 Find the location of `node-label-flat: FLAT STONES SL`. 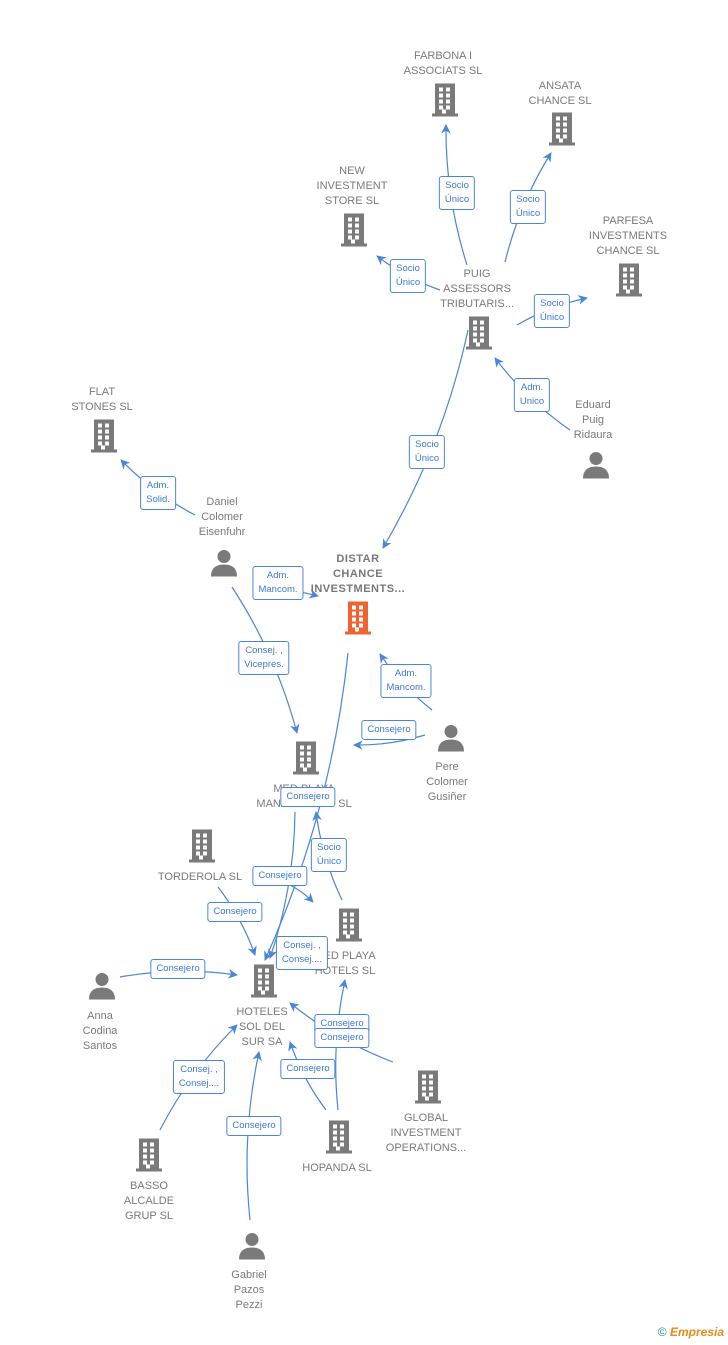

node-label-flat: FLAT STONES SL is located at coordinates (102, 400).